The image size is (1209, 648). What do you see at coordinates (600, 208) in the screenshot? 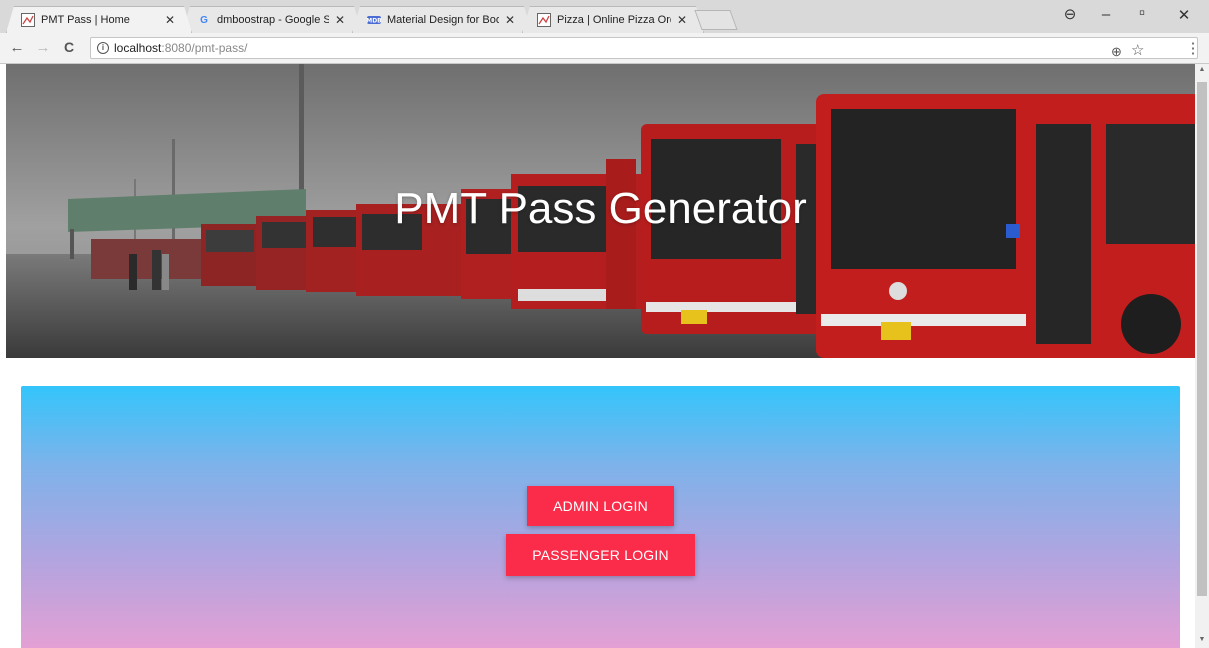
I see `hero-title: PMT Pass Generator` at bounding box center [600, 208].